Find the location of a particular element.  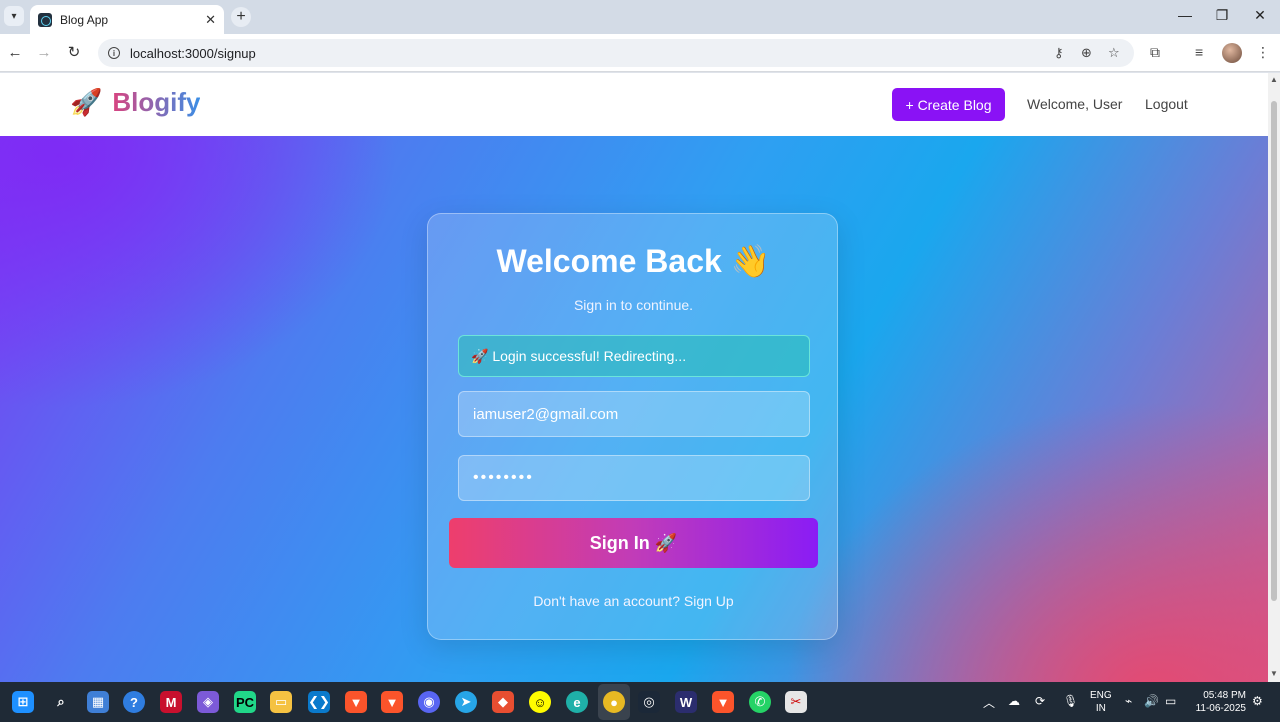

sign-up-link: Don't have an account? Sign Up is located at coordinates (633, 601).